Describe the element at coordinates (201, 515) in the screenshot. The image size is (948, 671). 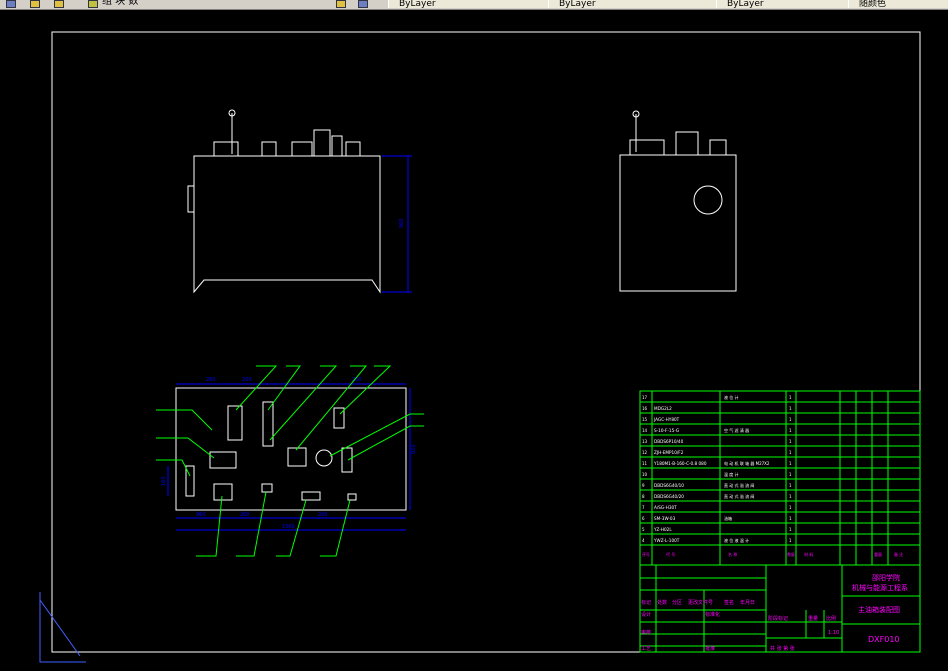
I see `plan-dim-bottom-1: 960` at that location.